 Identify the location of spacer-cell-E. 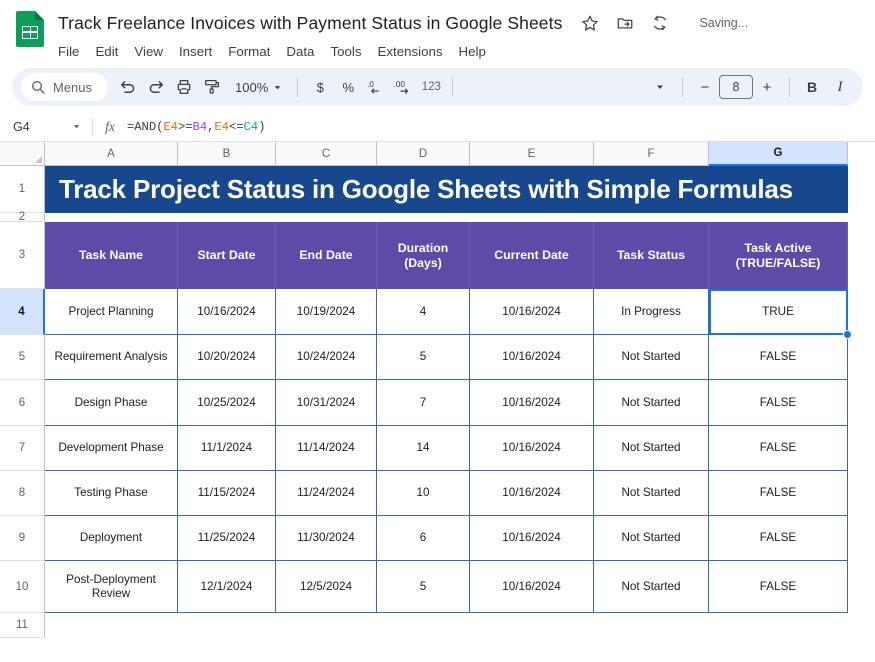
(532, 217).